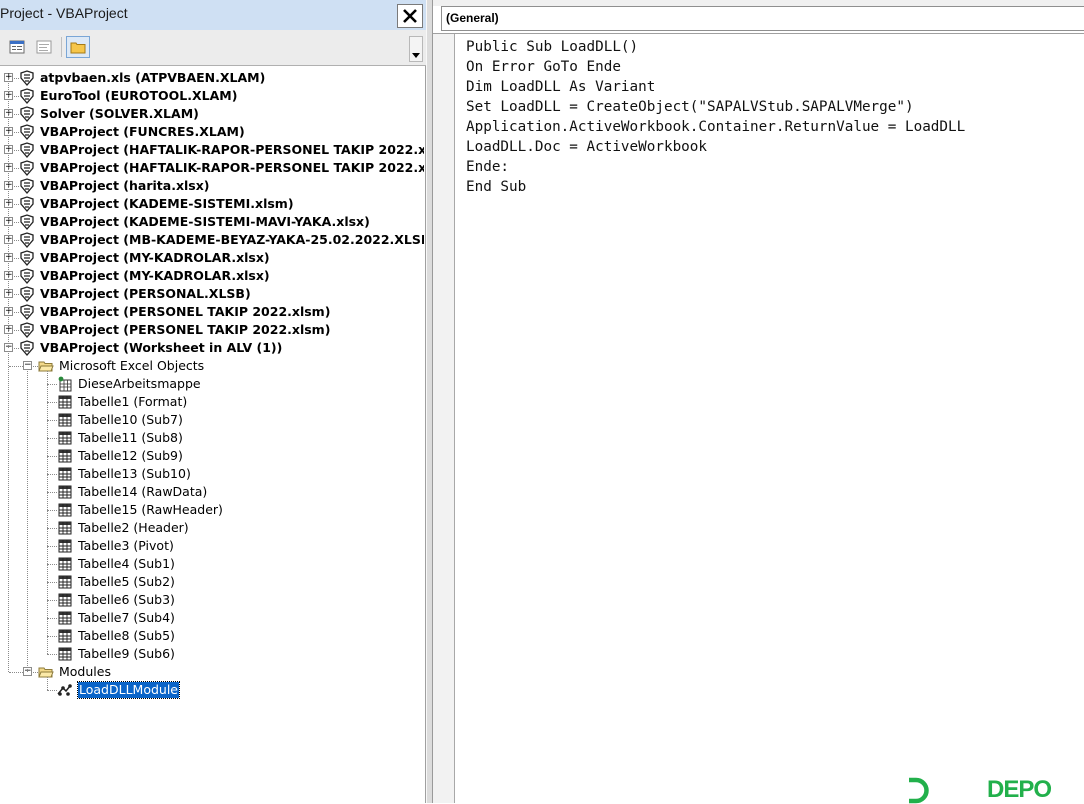 This screenshot has height=804, width=1084. I want to click on tree-folder-excel-objects: − Microsoft Excel Objects, so click(212, 366).